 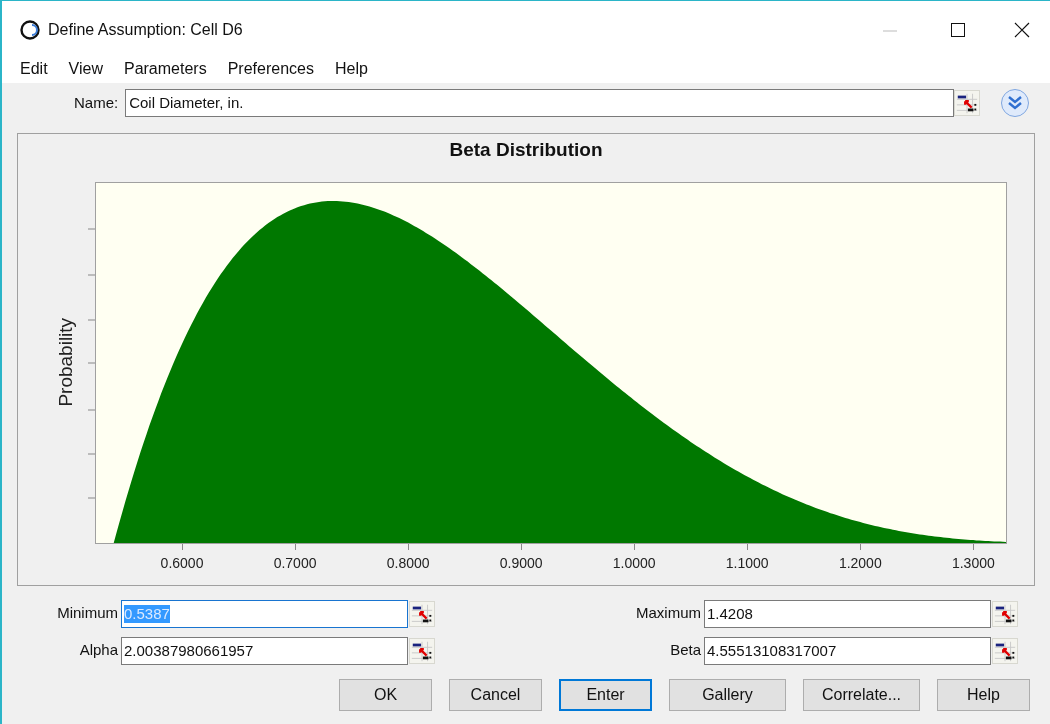 What do you see at coordinates (96, 102) in the screenshot?
I see `name-label: Name:` at bounding box center [96, 102].